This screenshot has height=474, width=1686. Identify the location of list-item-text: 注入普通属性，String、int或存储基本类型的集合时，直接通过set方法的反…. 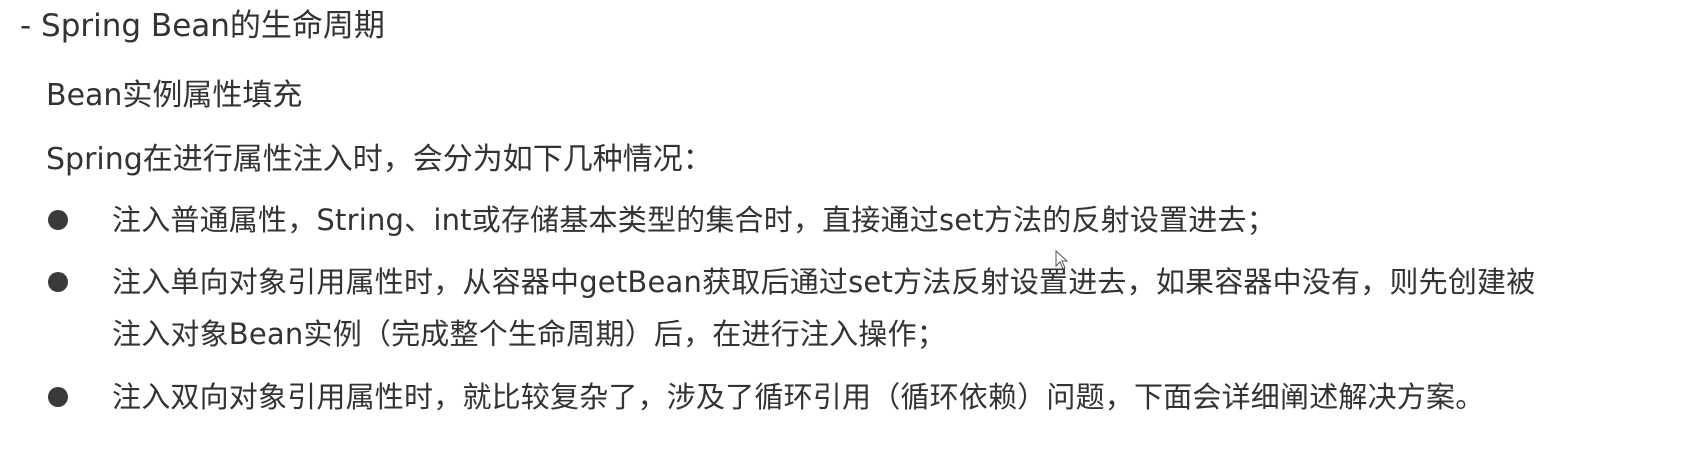
(694, 220).